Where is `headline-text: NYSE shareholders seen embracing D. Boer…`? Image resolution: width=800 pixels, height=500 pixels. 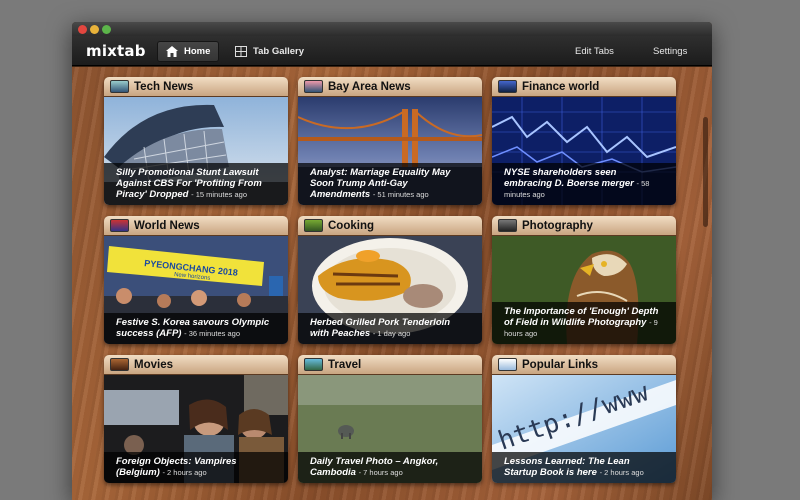 headline-text: NYSE shareholders seen embracing D. Boer… is located at coordinates (569, 178).